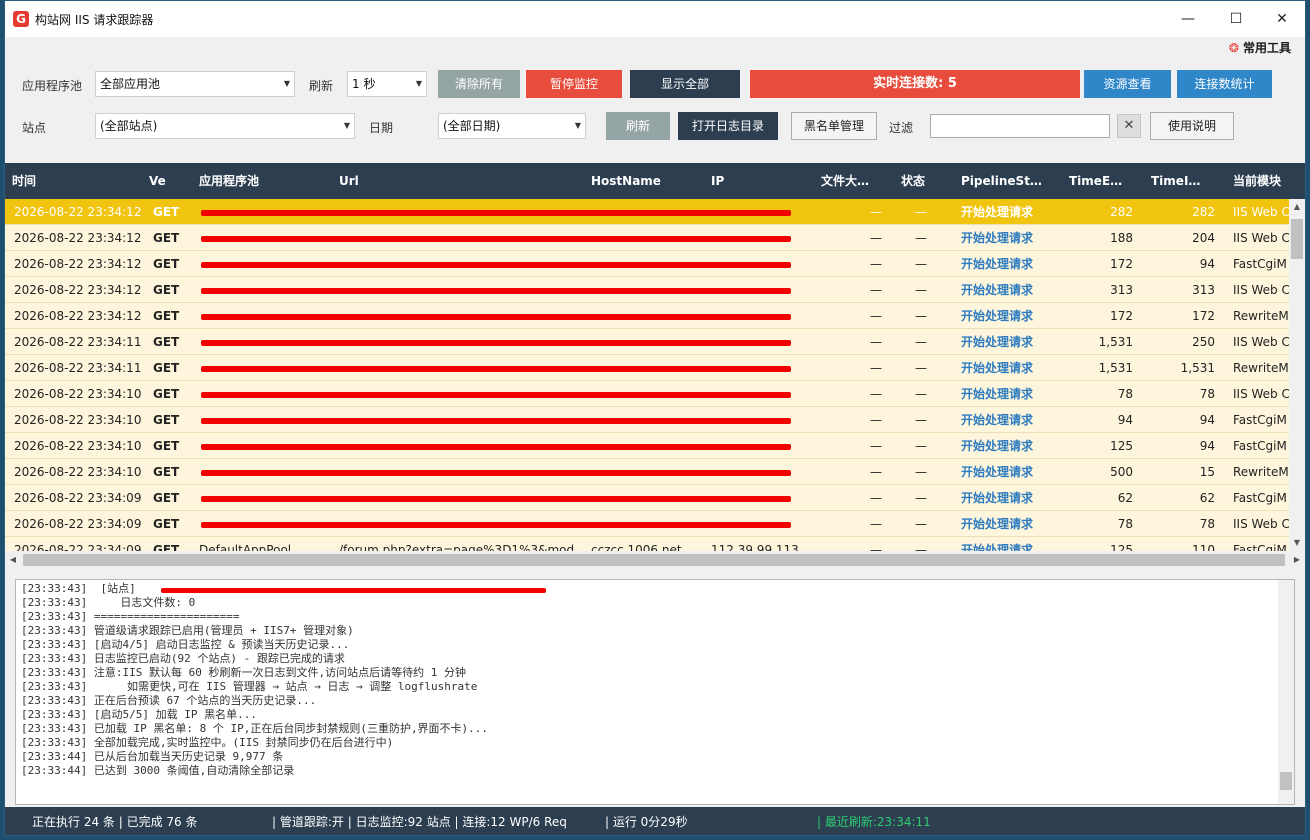 The image size is (1310, 840). Describe the element at coordinates (1282, 19) in the screenshot. I see `close-button: ✕` at that location.